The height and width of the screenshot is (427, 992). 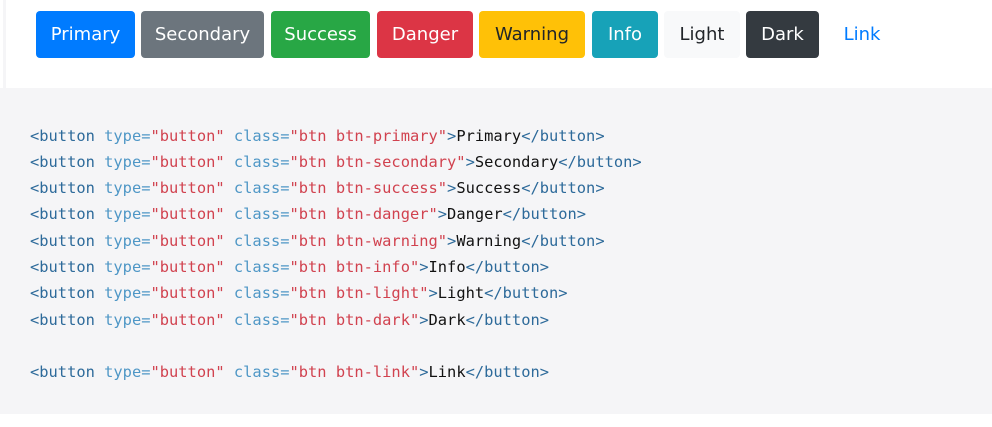 I want to click on code-token-txt: Danger, so click(x=475, y=214).